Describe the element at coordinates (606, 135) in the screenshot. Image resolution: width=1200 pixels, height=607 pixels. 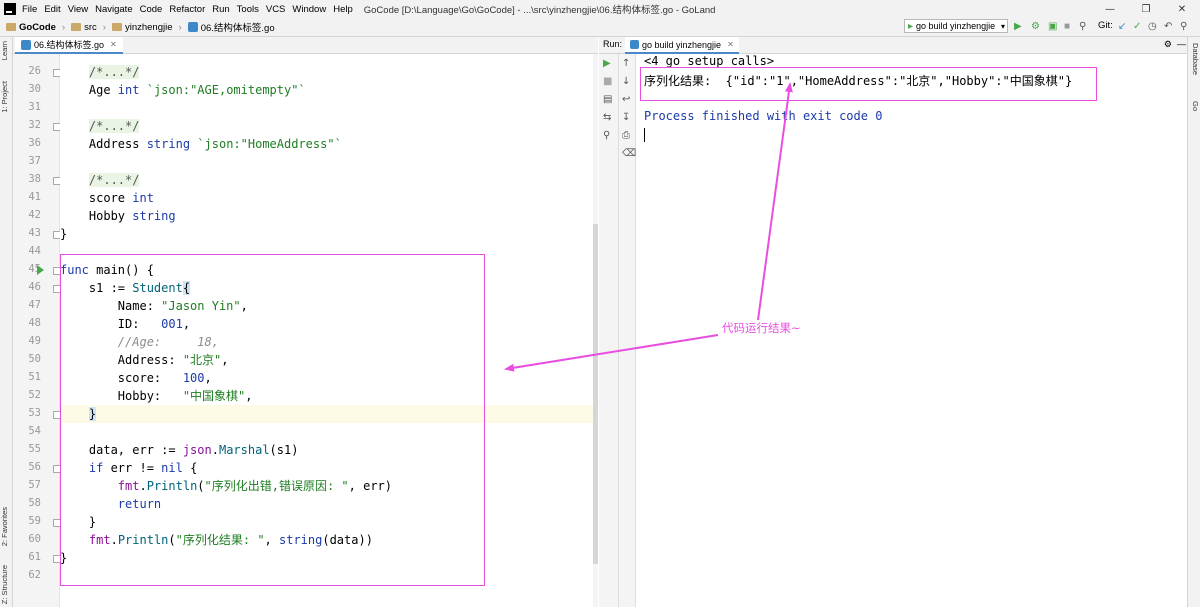
I see `pin-icon: ⚲` at that location.